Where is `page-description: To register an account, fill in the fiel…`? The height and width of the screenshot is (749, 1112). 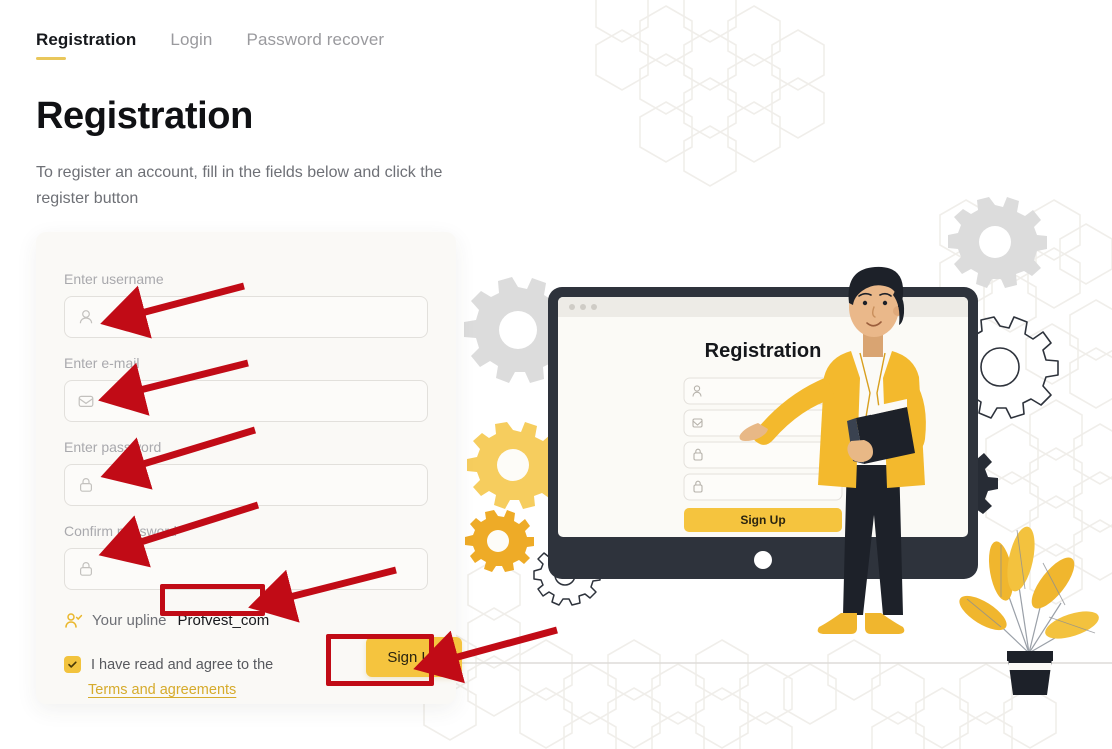
page-description: To register an account, fill in the fiel… is located at coordinates (239, 185).